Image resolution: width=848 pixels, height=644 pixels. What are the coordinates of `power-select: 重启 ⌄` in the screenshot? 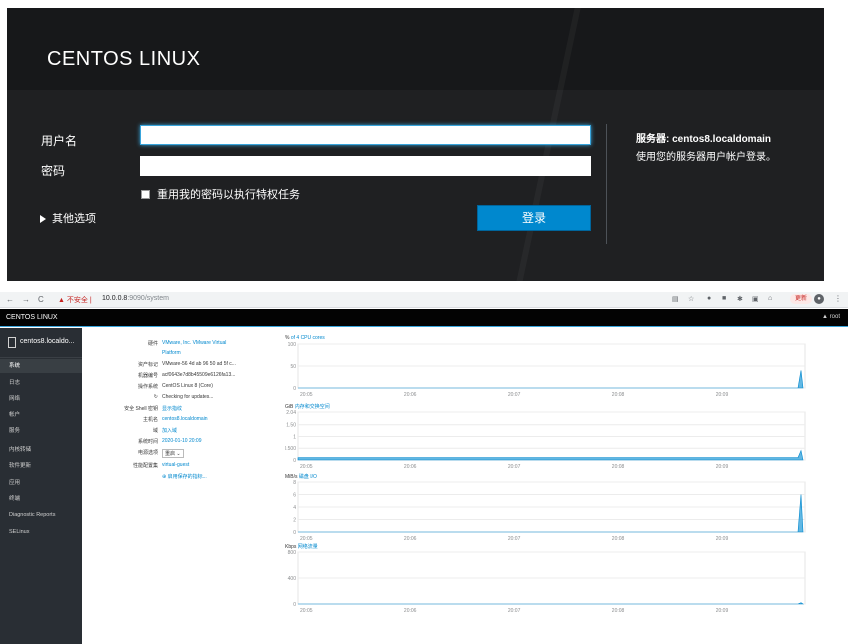 It's located at (173, 453).